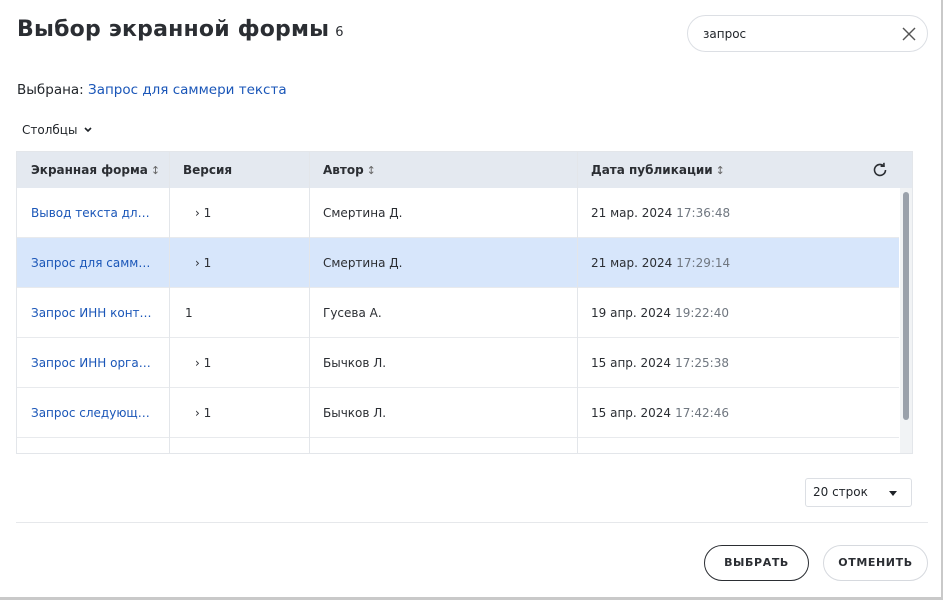  What do you see at coordinates (756, 563) in the screenshot?
I see `select-button: ВЫБРАТЬ` at bounding box center [756, 563].